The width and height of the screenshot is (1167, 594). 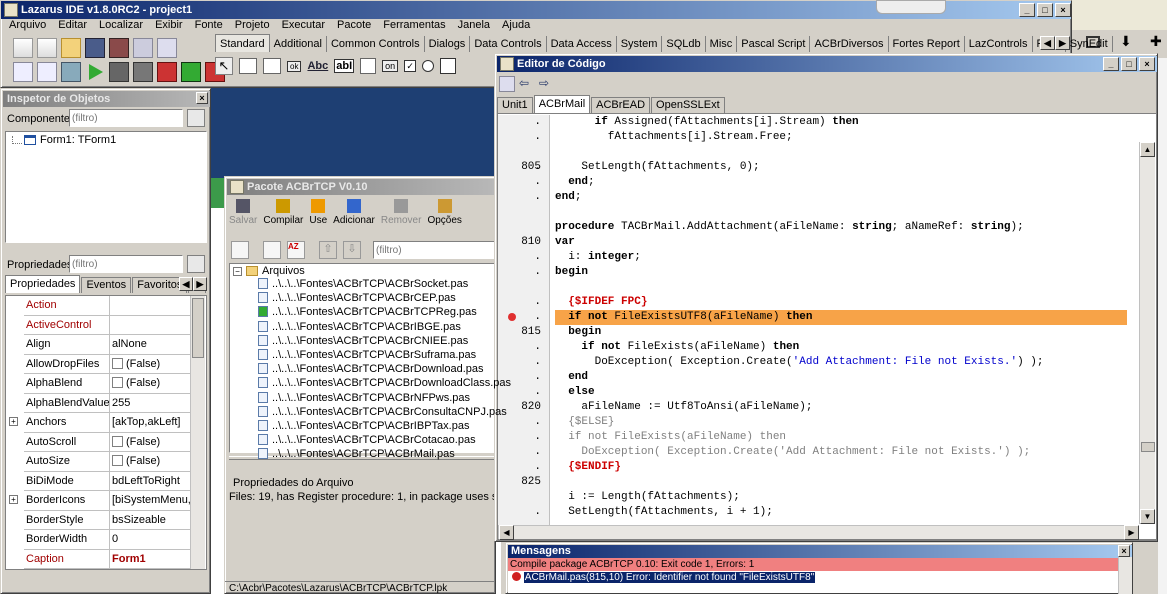 I want to click on property-value: [akTop,akLeft], so click(x=151, y=422).